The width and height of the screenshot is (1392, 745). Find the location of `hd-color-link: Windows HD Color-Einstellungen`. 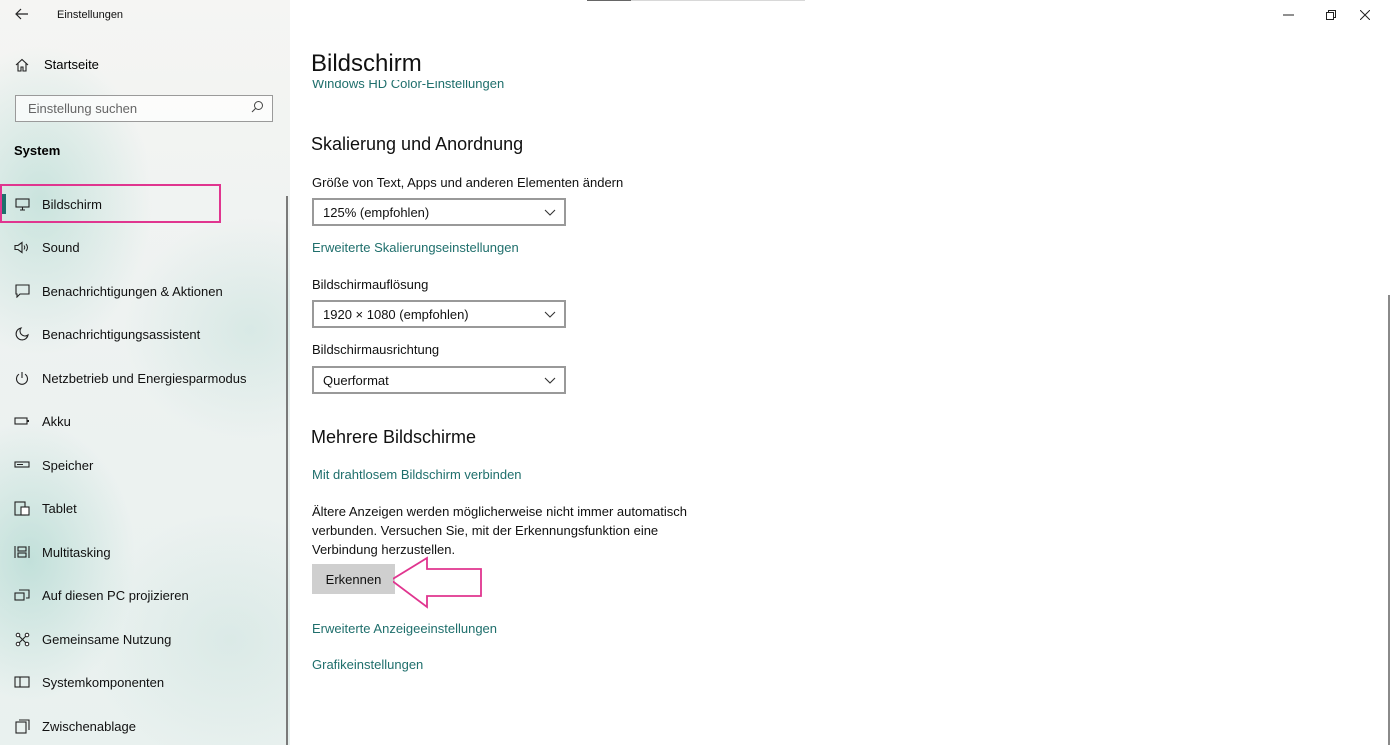

hd-color-link: Windows HD Color-Einstellungen is located at coordinates (408, 85).